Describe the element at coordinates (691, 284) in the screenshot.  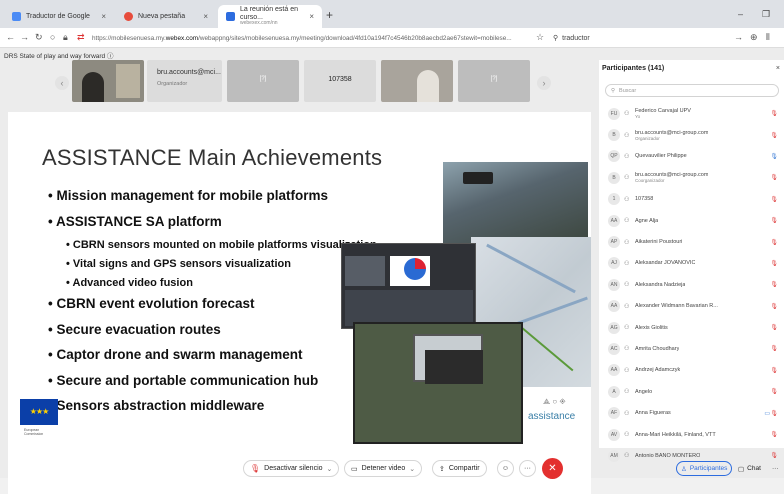
I see `participant-row: AN ⚇ Aleksandra Nadzieja 🎙︎` at that location.